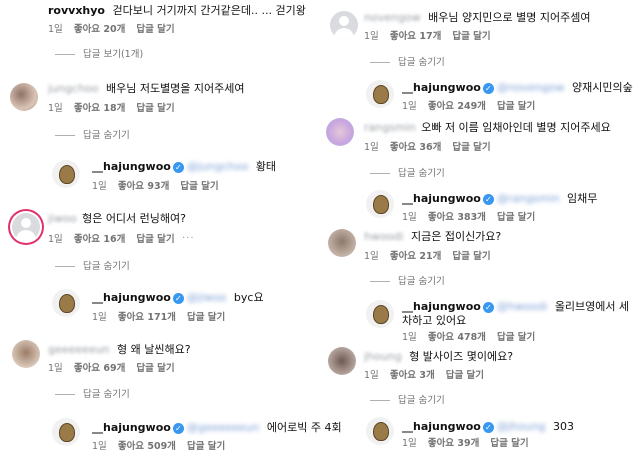  What do you see at coordinates (217, 166) in the screenshot?
I see `mention-link: @jungchoo` at bounding box center [217, 166].